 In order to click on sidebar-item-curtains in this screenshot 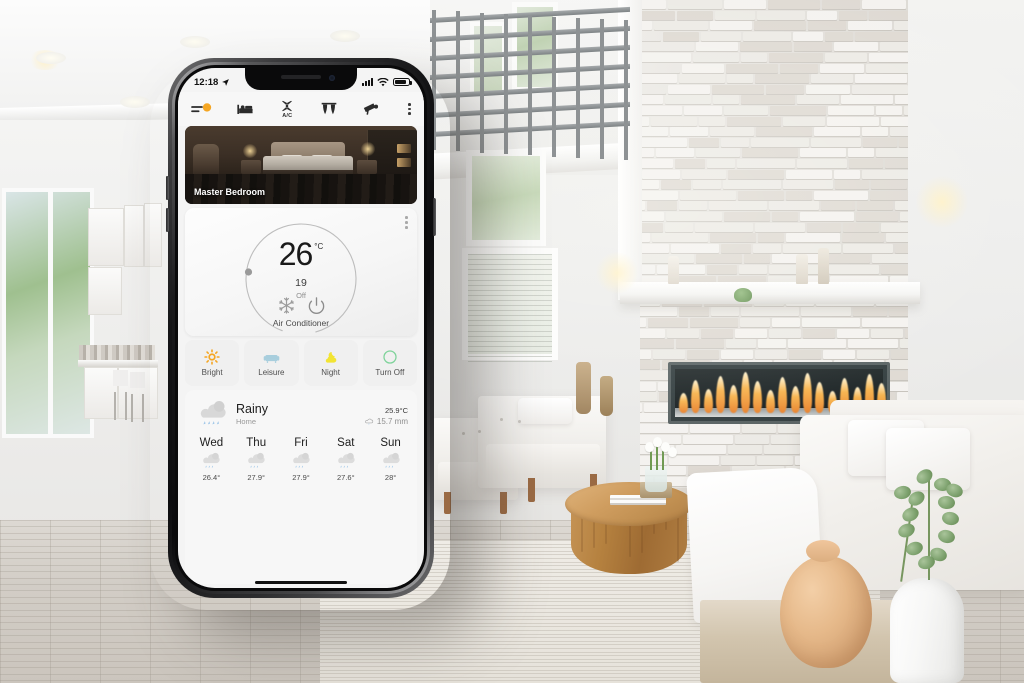, I will do `click(329, 109)`.